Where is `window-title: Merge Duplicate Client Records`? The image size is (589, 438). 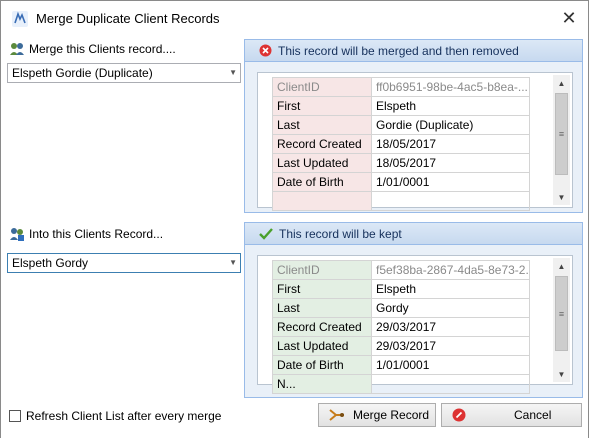
window-title: Merge Duplicate Client Records is located at coordinates (128, 18).